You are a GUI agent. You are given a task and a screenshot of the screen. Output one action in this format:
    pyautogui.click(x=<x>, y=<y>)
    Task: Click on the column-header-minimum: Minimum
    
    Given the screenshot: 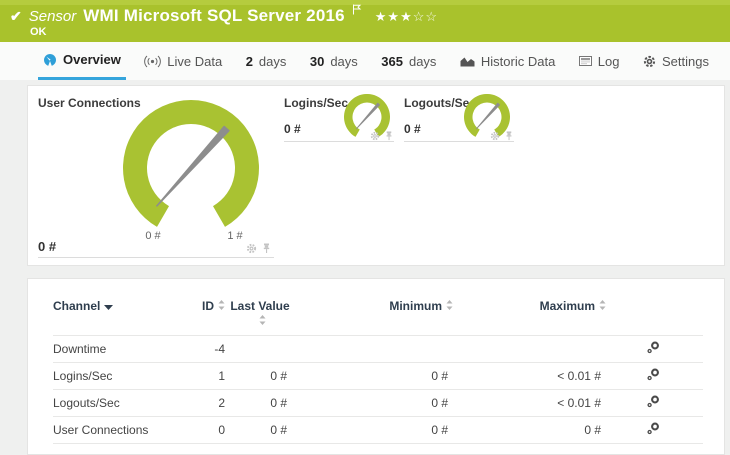 What is the action you would take?
    pyautogui.click(x=374, y=313)
    